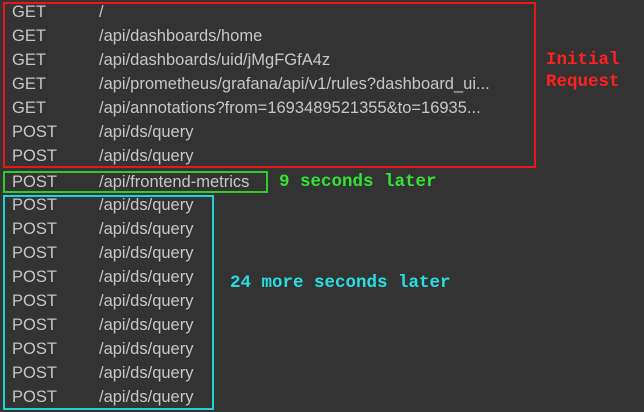  What do you see at coordinates (358, 182) in the screenshot?
I see `nine-seconds-label: 9 seconds later` at bounding box center [358, 182].